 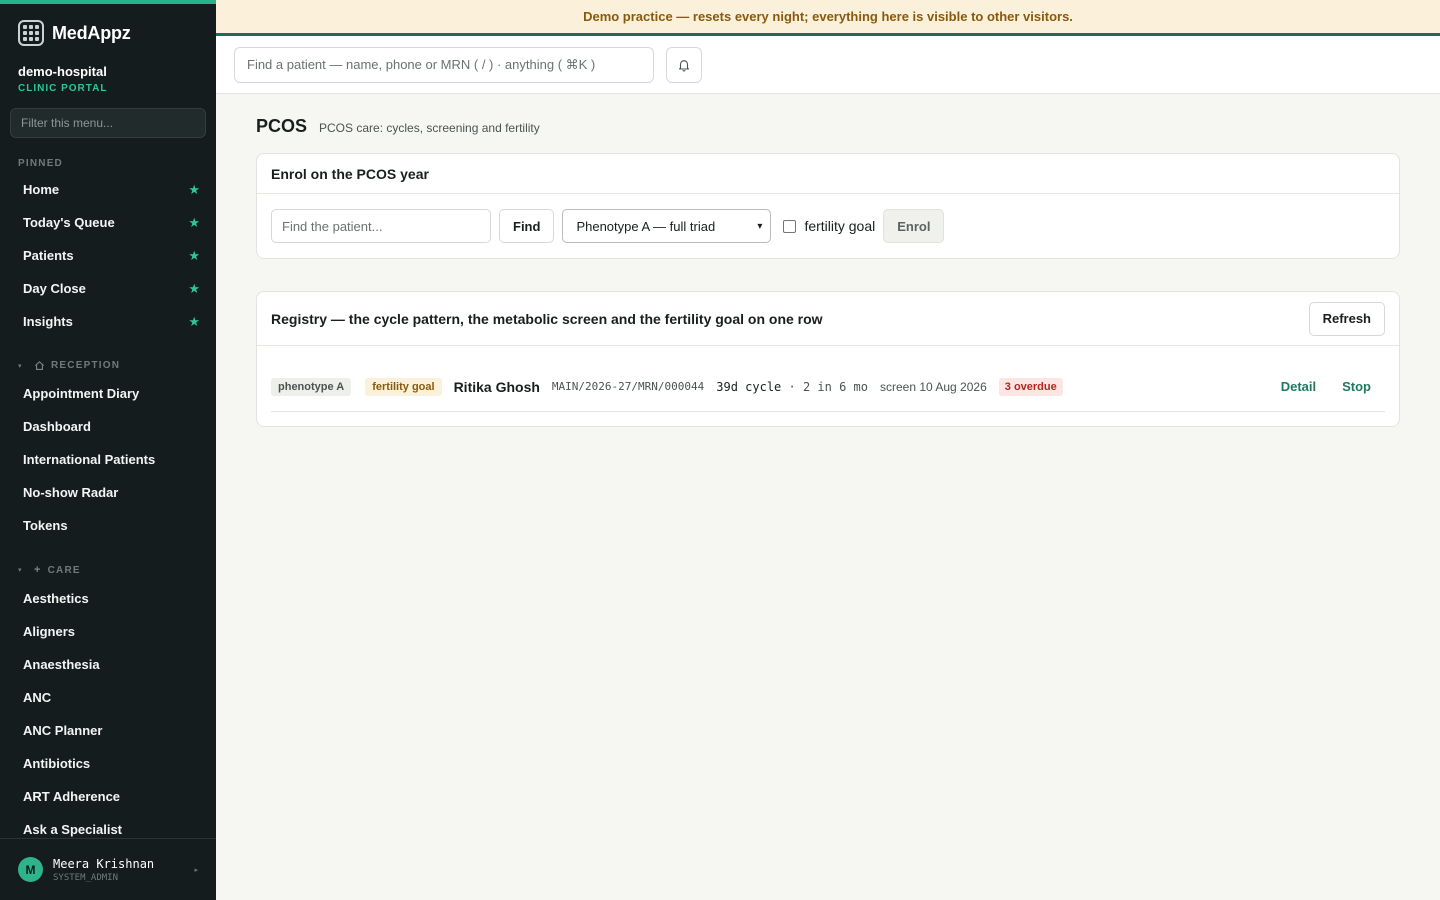 What do you see at coordinates (62, 71) in the screenshot?
I see `org-name: demo-hospital` at bounding box center [62, 71].